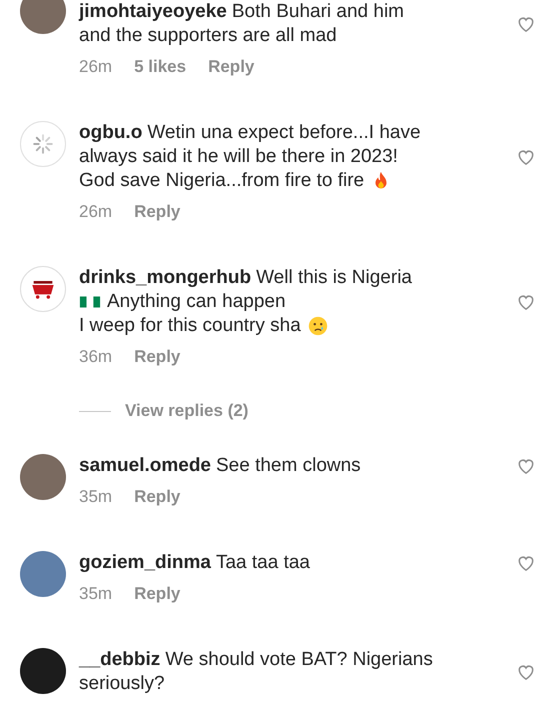 The width and height of the screenshot is (558, 720). Describe the element at coordinates (288, 466) in the screenshot. I see `comment-text: See them clowns` at that location.